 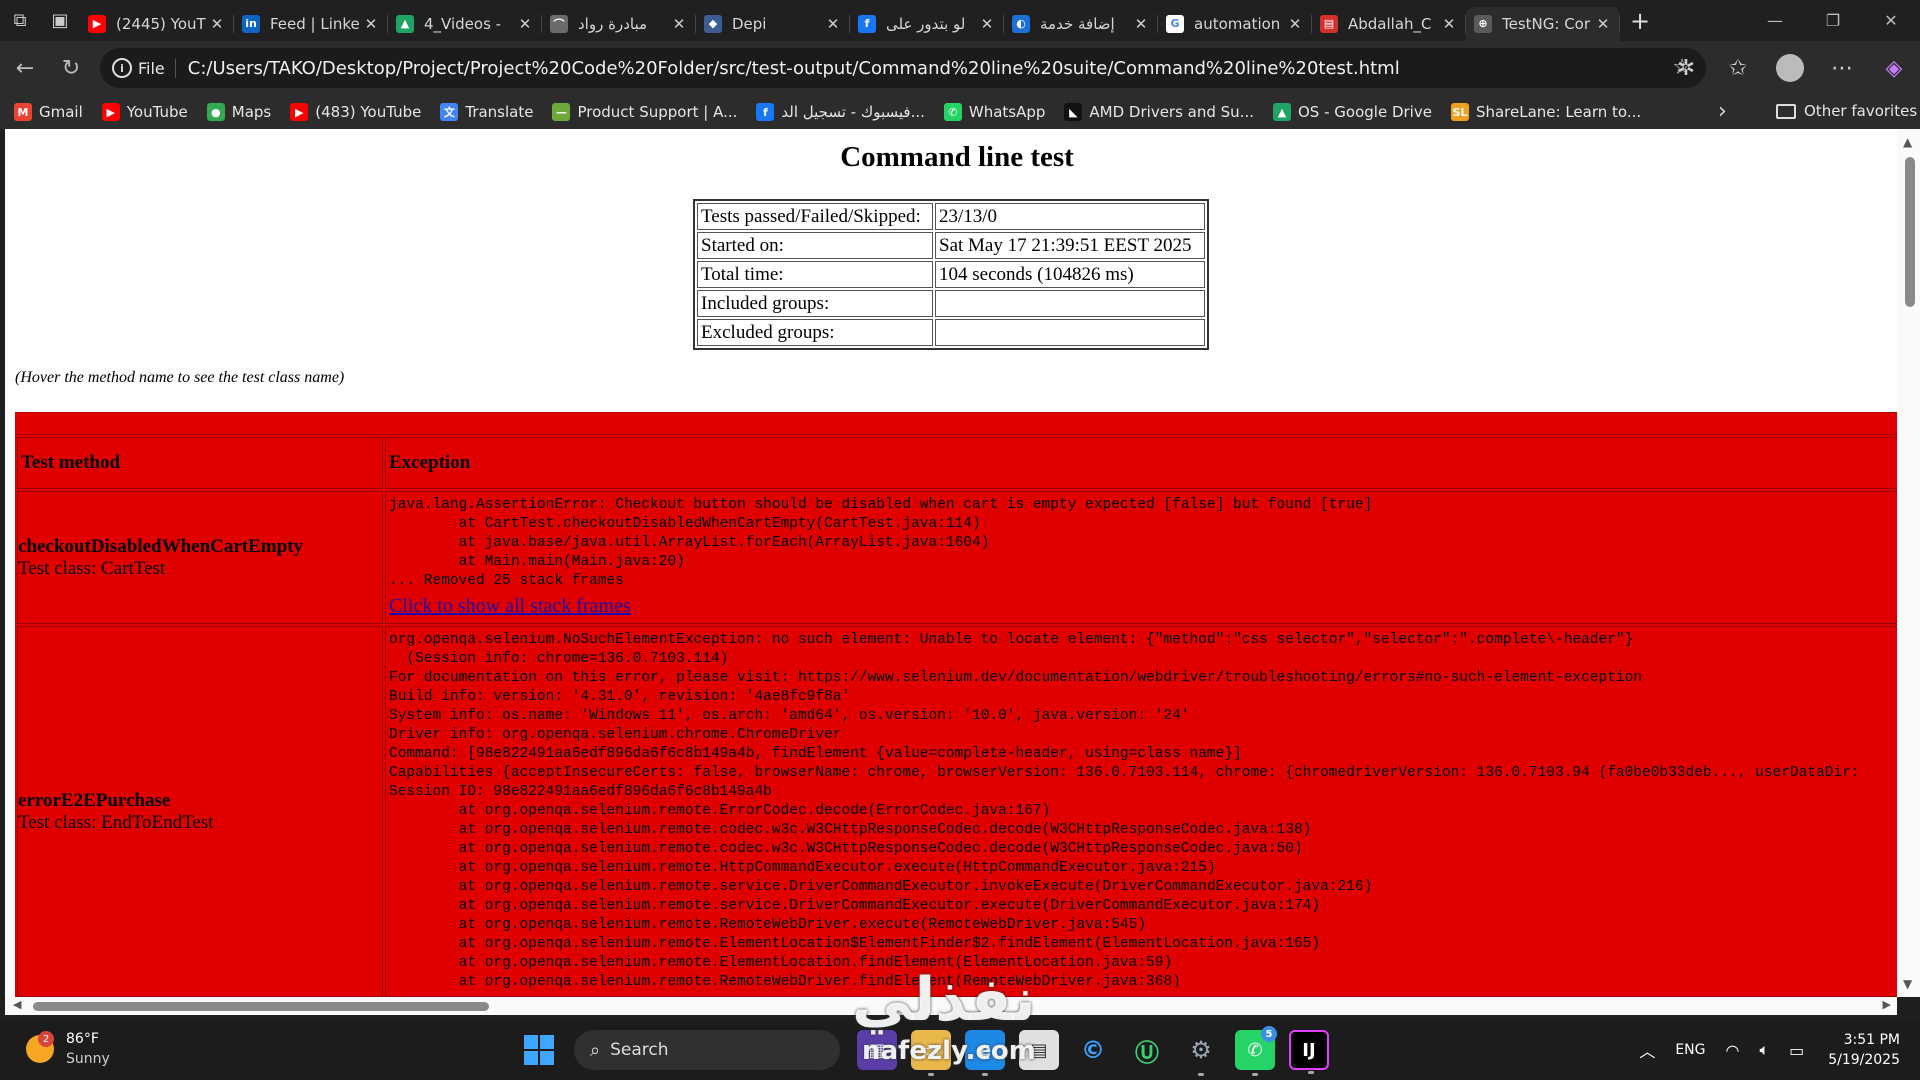 What do you see at coordinates (1907, 142) in the screenshot?
I see `scroll-up-icon: ▲` at bounding box center [1907, 142].